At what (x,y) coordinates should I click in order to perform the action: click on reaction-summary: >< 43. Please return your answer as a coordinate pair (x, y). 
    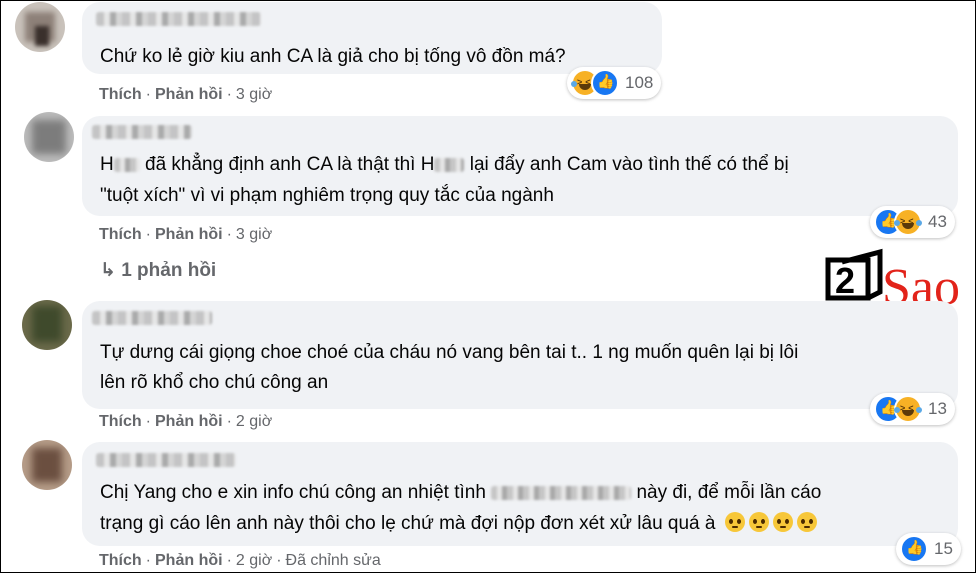
    Looking at the image, I should click on (912, 222).